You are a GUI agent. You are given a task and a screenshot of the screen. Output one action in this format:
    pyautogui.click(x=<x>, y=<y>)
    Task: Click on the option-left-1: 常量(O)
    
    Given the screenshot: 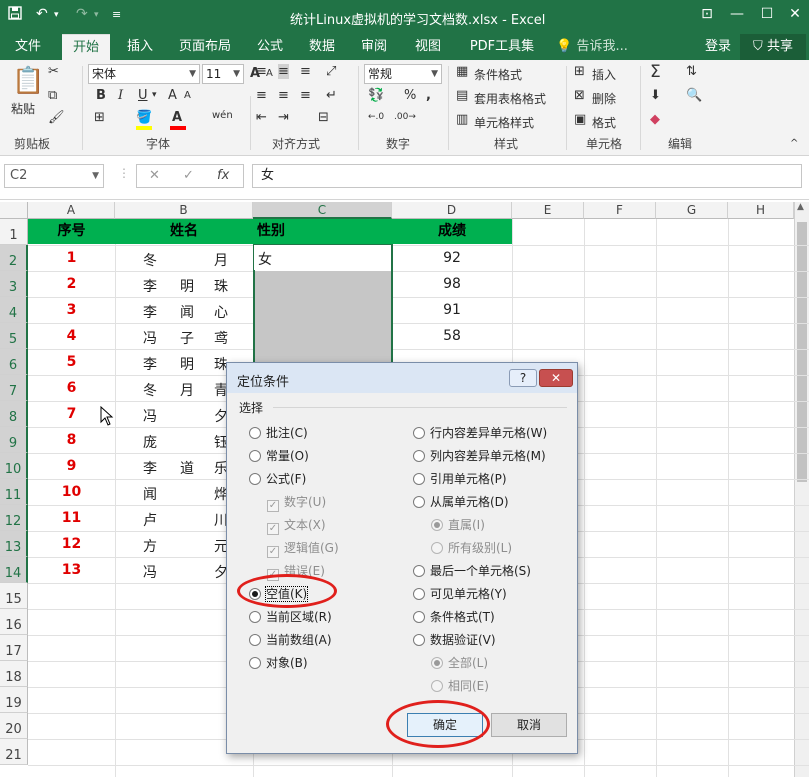 What is the action you would take?
    pyautogui.click(x=279, y=456)
    